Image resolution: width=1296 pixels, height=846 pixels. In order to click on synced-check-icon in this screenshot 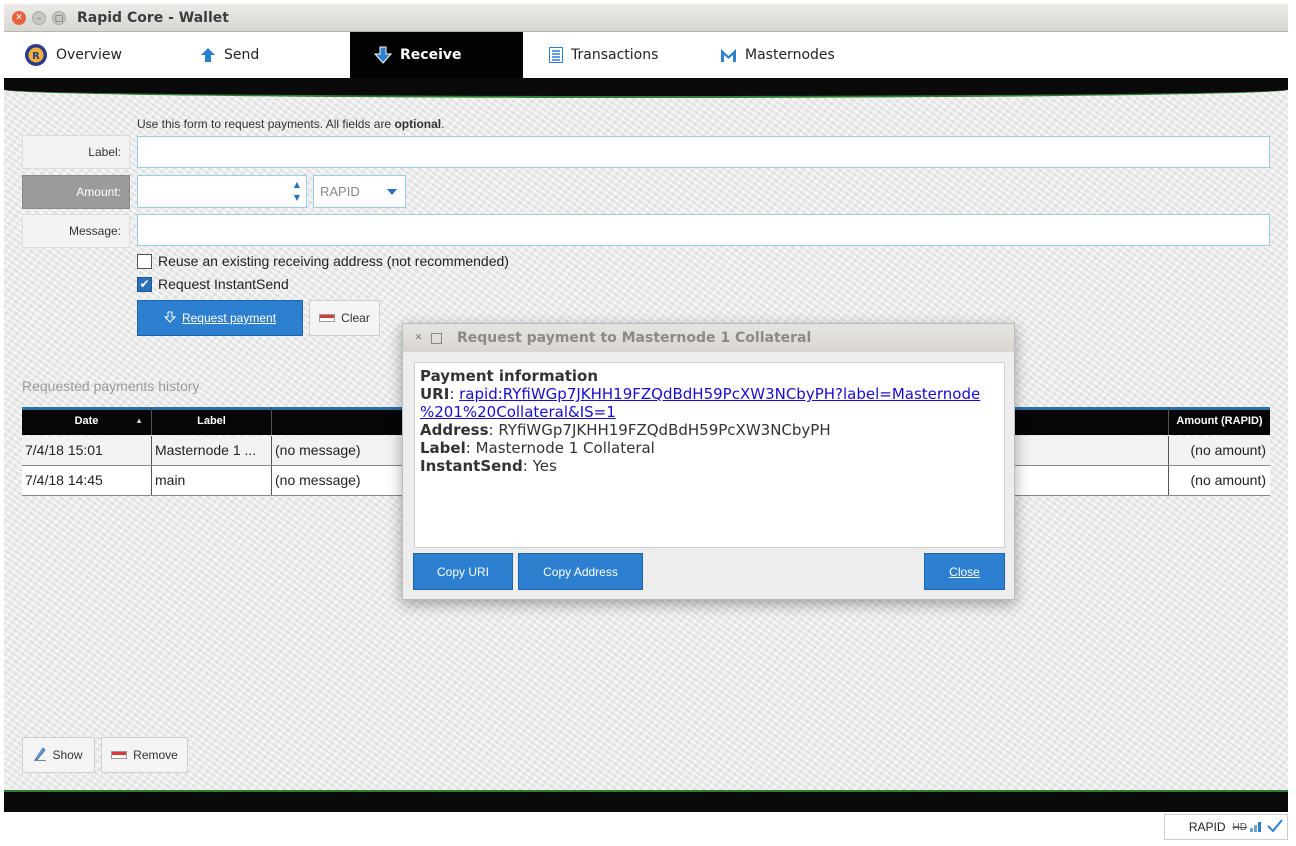, I will do `click(1275, 827)`.